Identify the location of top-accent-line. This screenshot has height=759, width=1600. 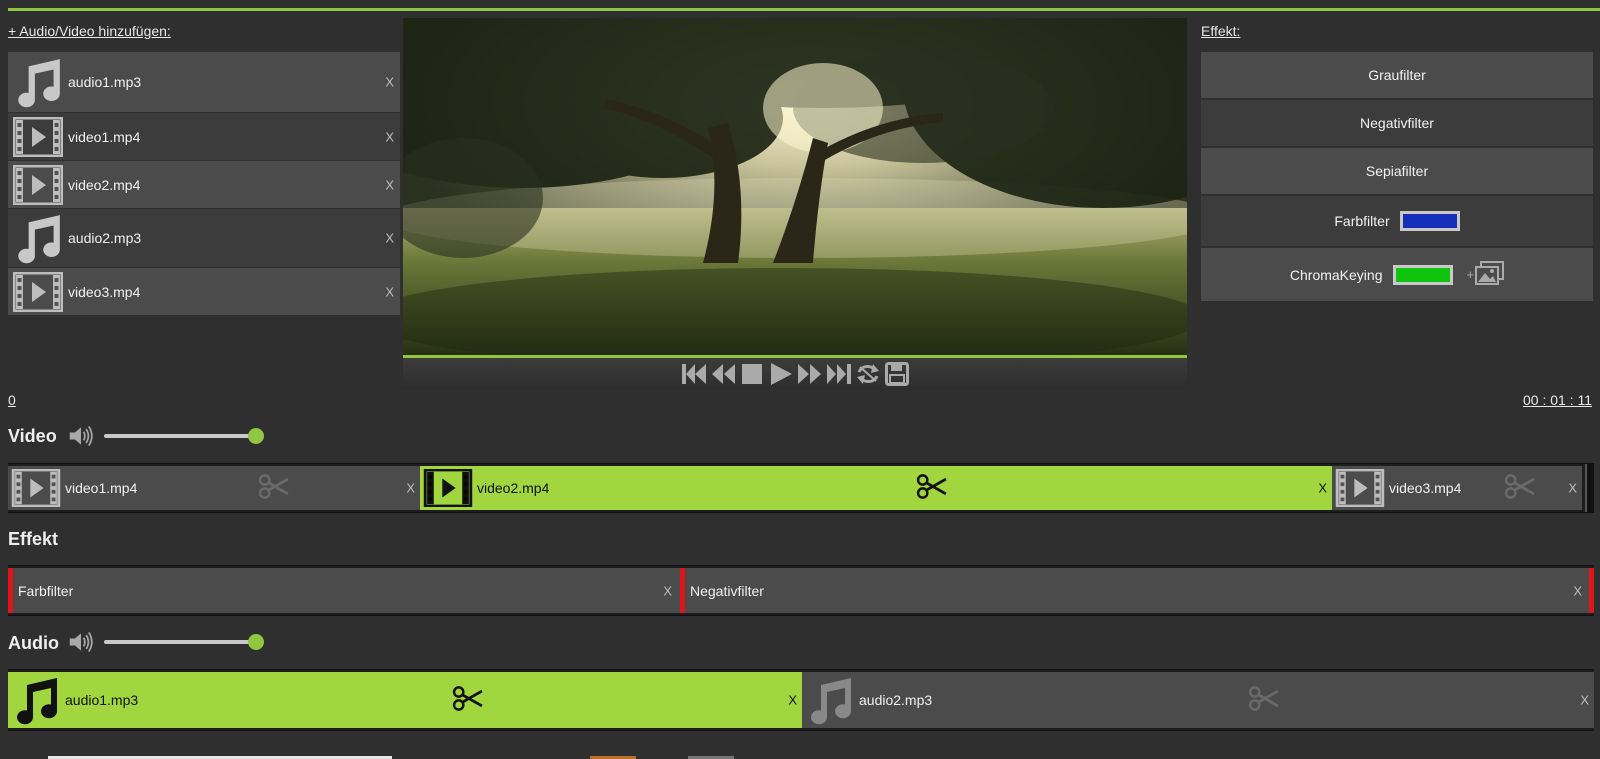
(804, 9).